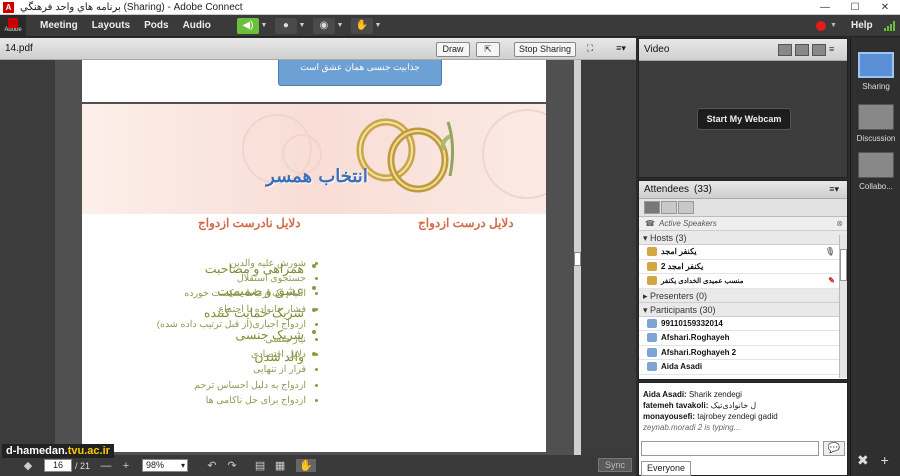 This screenshot has width=900, height=476. What do you see at coordinates (743, 338) in the screenshot?
I see `table-row: Afshari.Roghayeh` at bounding box center [743, 338].